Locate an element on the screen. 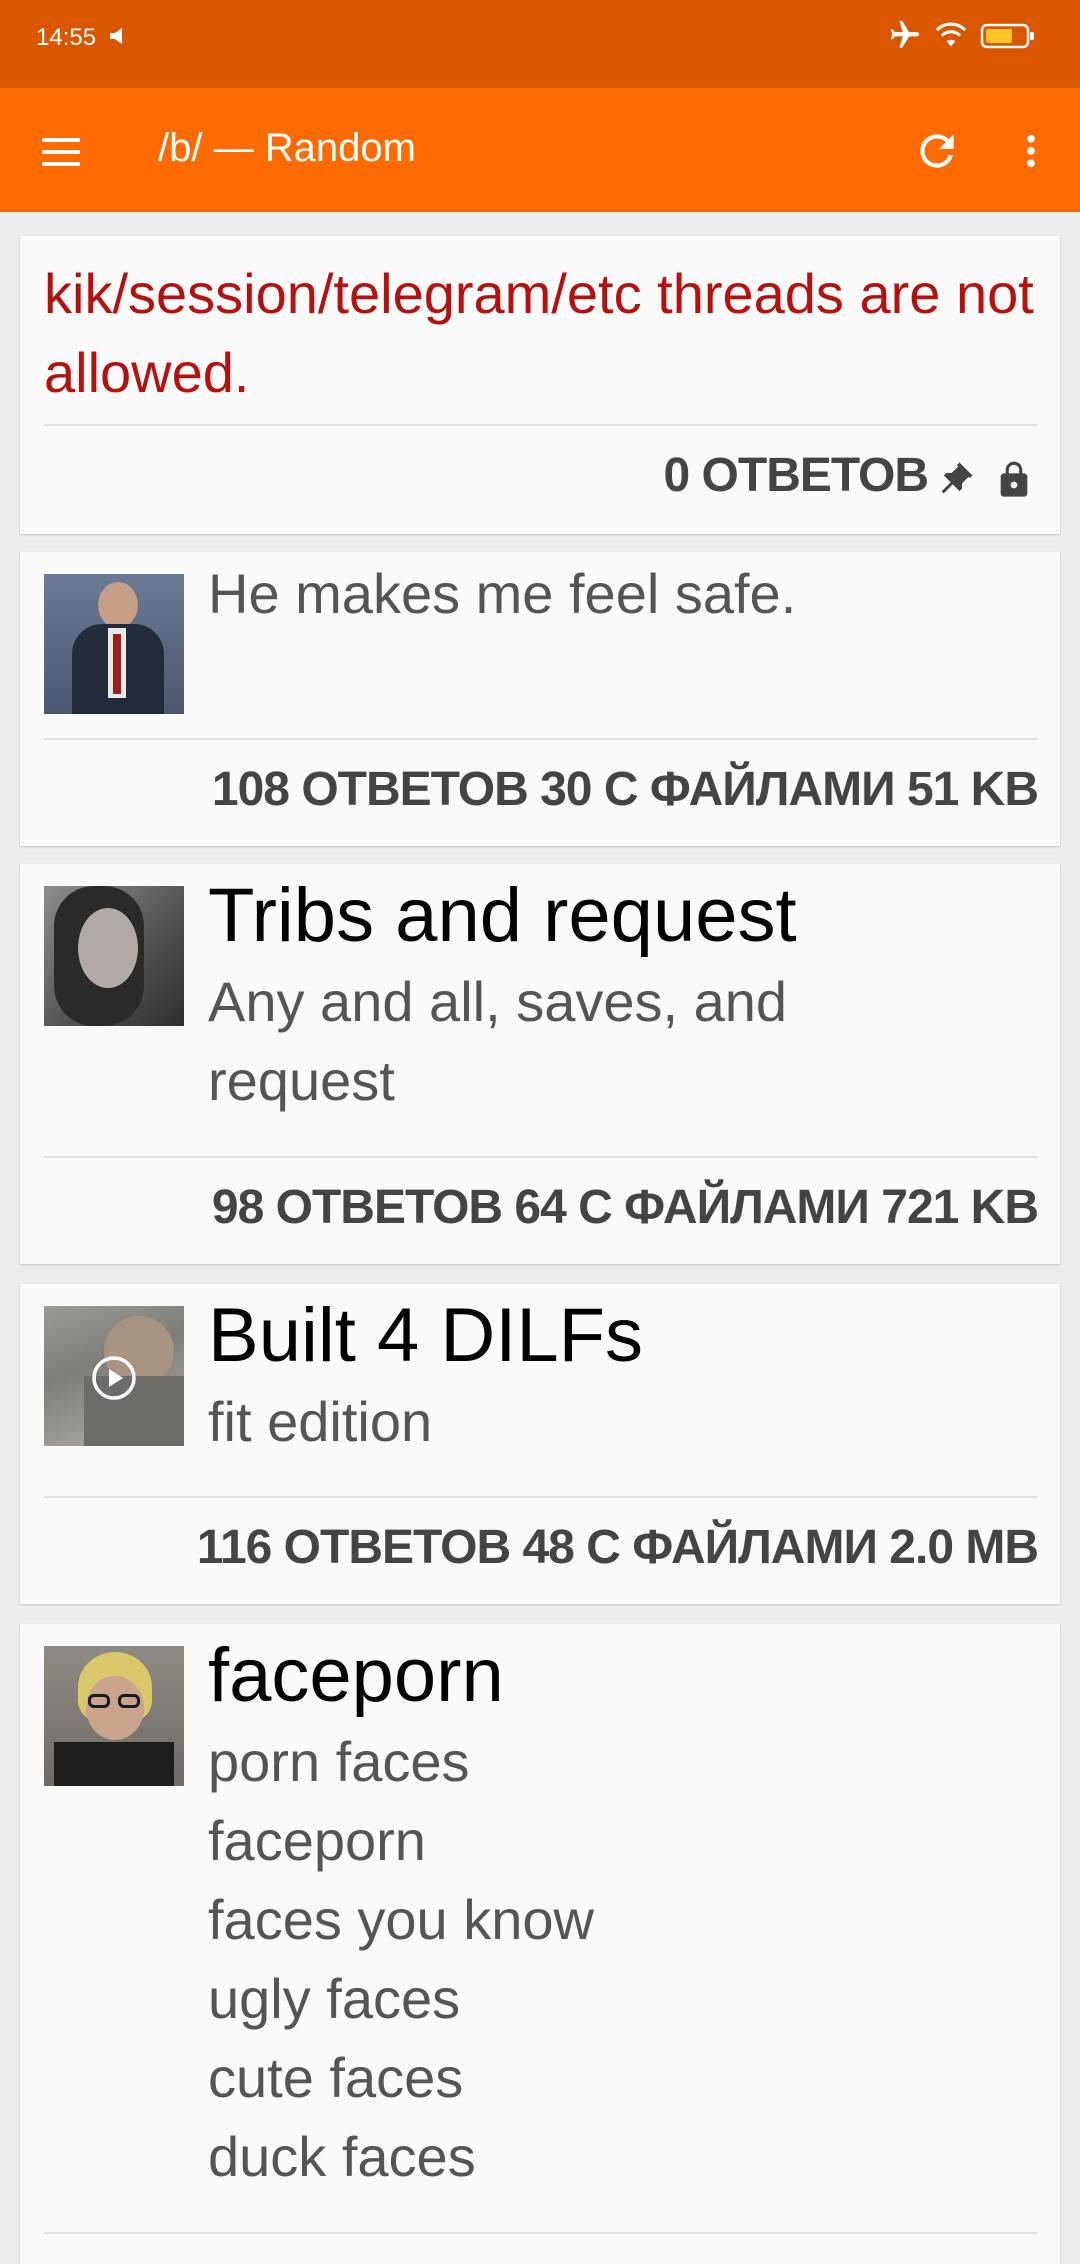 The image size is (1080, 2264). thread-comment: Any and all, saves, and request is located at coordinates (498, 1041).